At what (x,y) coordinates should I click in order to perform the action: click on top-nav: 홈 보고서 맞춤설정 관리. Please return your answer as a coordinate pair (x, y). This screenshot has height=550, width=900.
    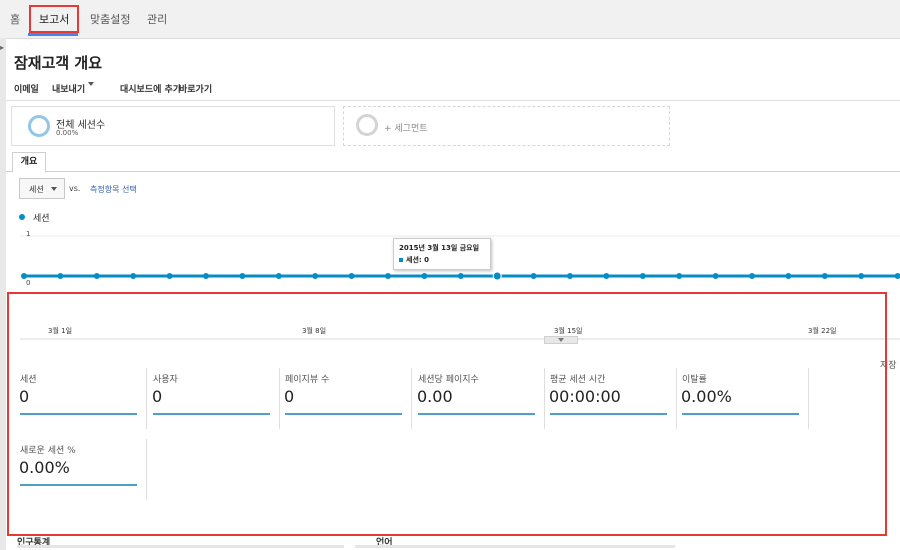
    Looking at the image, I should click on (450, 19).